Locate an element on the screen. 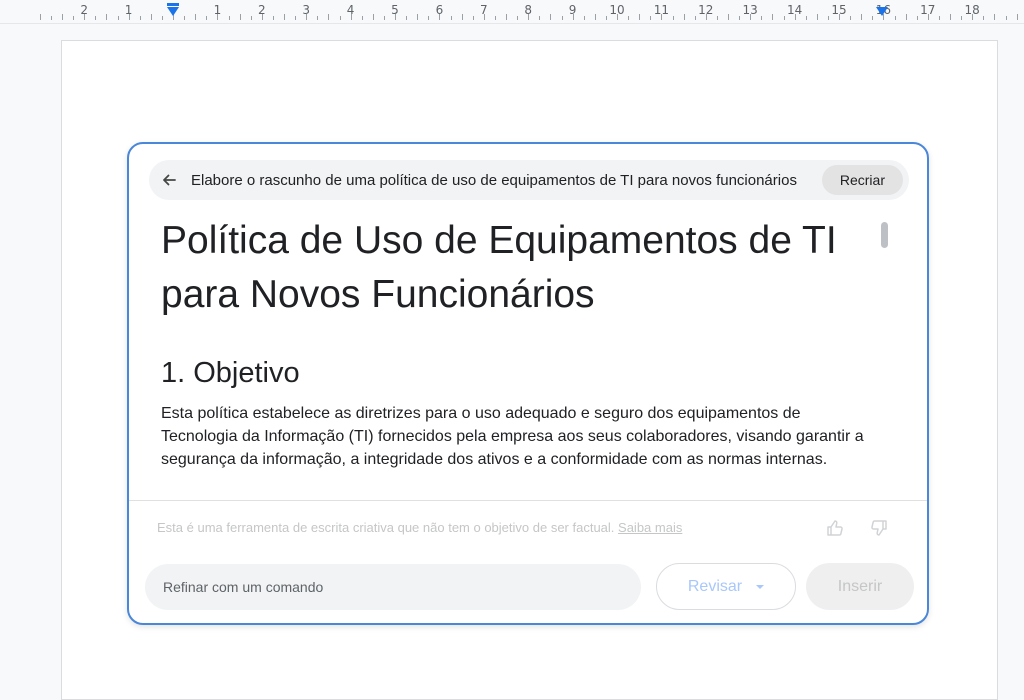 The height and width of the screenshot is (700, 1024). refine-input is located at coordinates (393, 587).